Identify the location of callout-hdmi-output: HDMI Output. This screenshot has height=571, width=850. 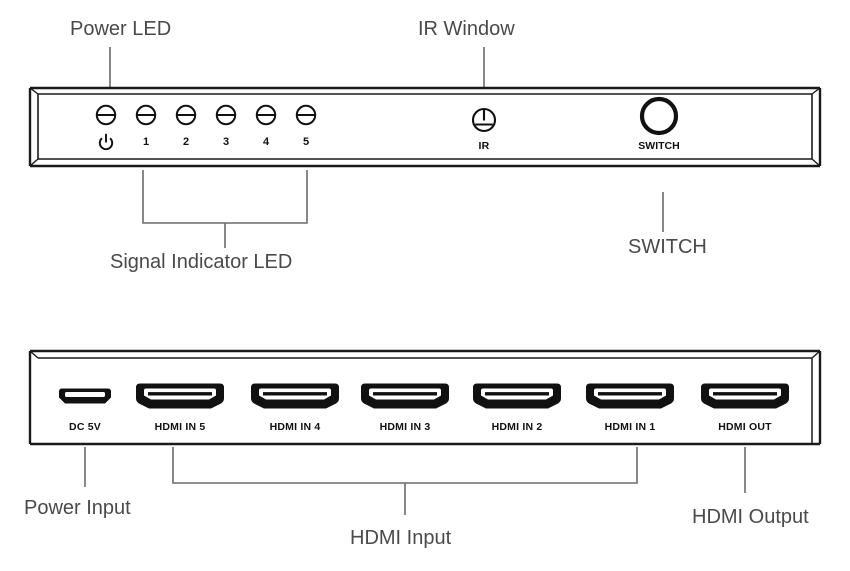
(750, 517).